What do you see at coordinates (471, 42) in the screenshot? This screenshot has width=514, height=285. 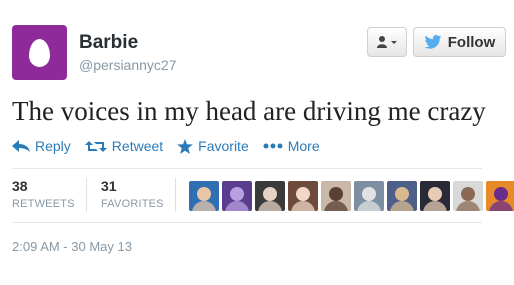 I see `follow-label: Follow` at bounding box center [471, 42].